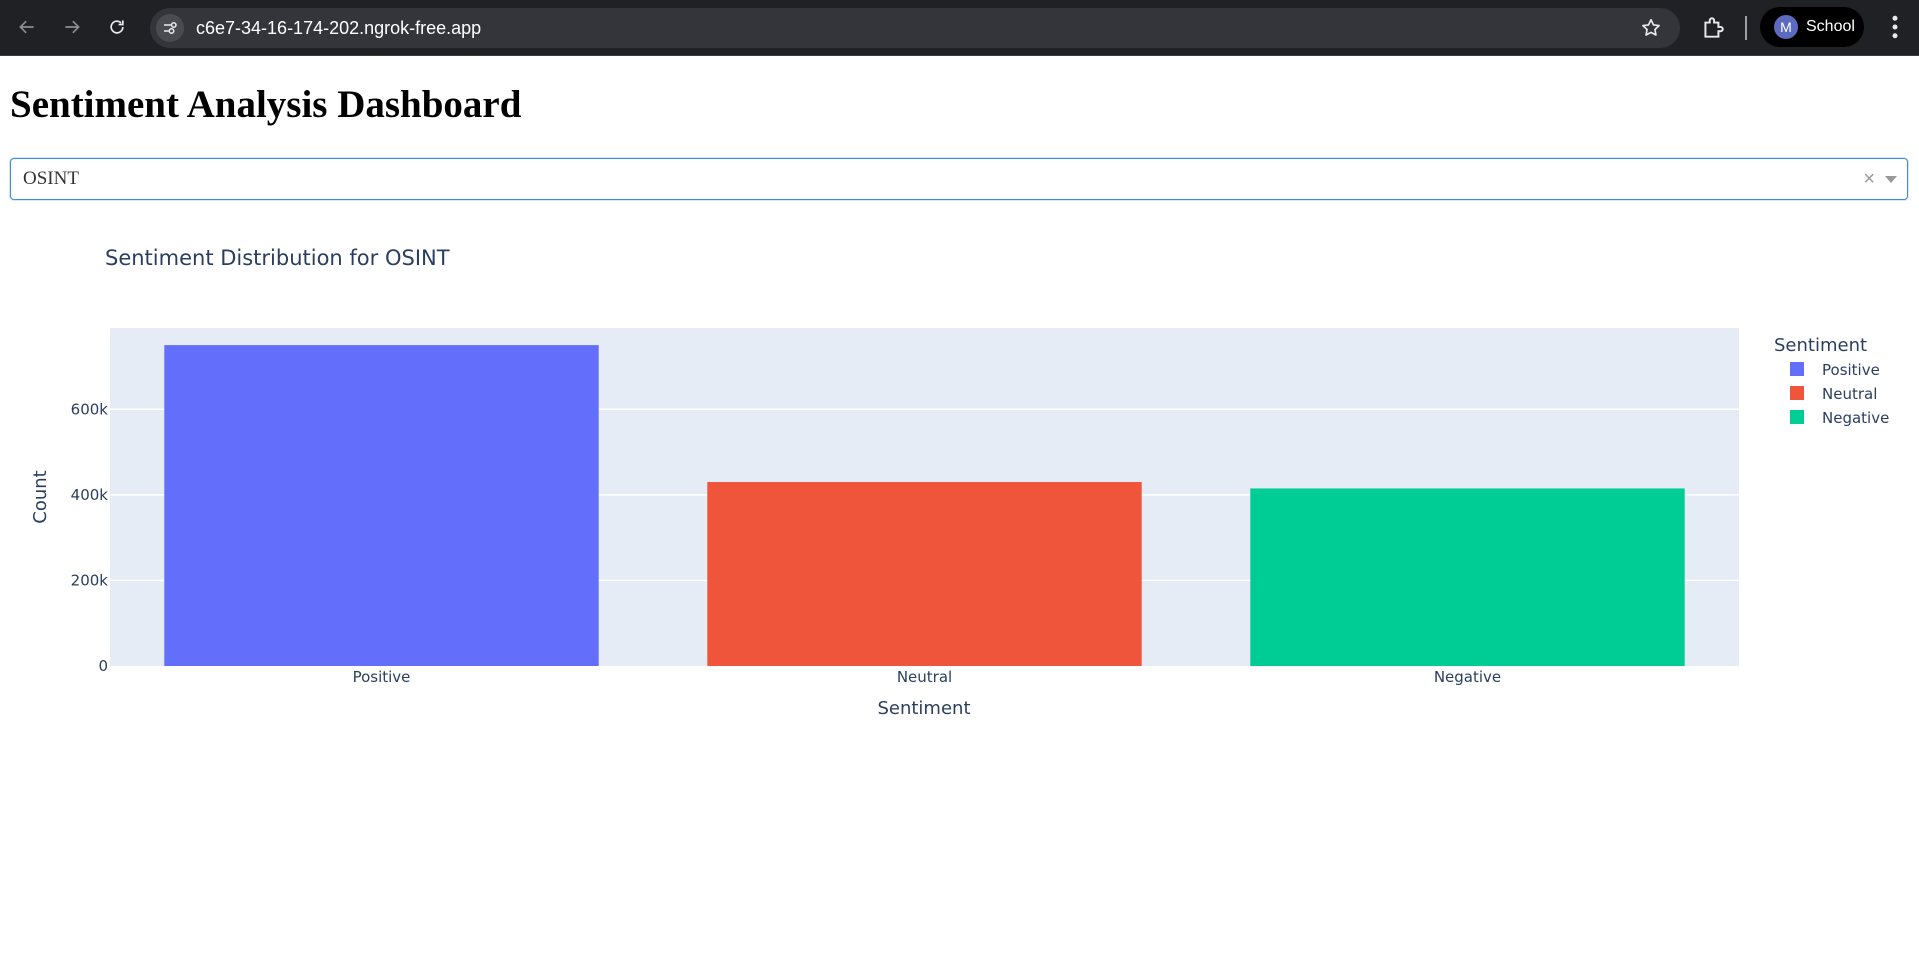  I want to click on forward-button, so click(72, 27).